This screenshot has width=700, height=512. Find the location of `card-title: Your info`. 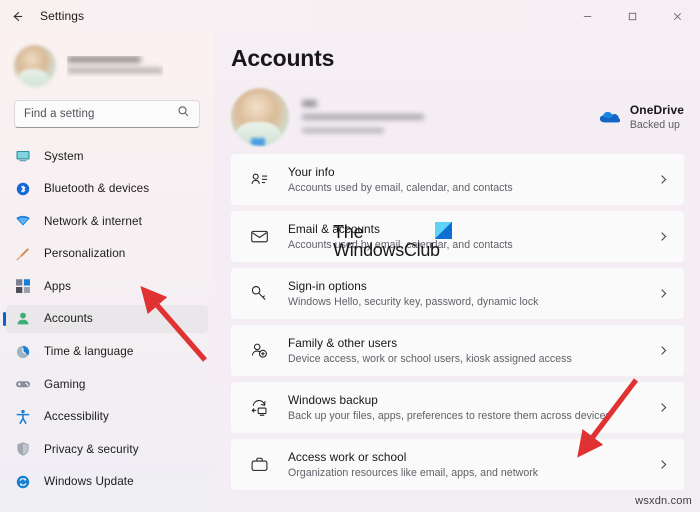

card-title: Your info is located at coordinates (311, 172).